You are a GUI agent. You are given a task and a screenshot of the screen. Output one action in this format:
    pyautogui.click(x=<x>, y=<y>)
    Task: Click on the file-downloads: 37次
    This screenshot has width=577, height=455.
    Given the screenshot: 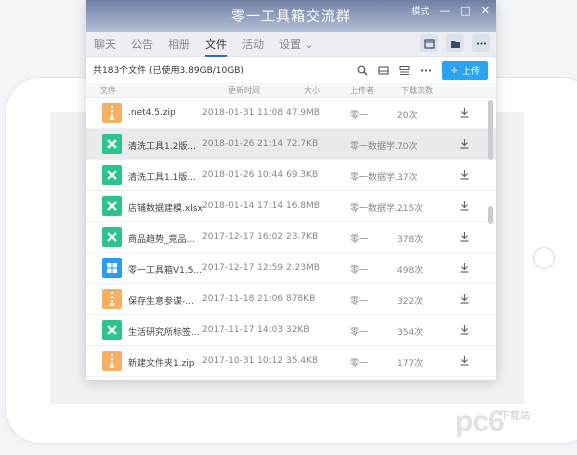 What is the action you would take?
    pyautogui.click(x=407, y=178)
    